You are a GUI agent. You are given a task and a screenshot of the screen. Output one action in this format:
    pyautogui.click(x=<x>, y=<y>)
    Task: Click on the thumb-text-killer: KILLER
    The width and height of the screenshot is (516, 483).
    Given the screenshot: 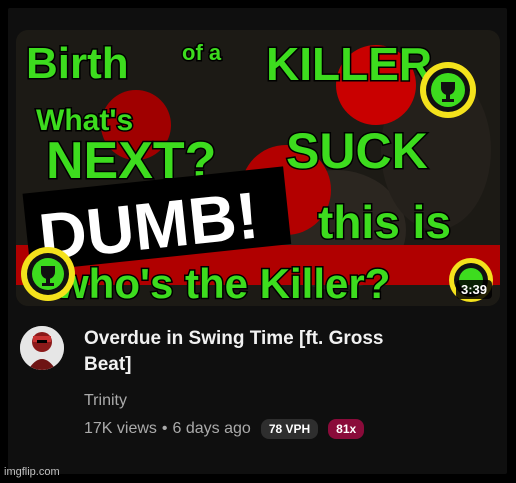 What is the action you would take?
    pyautogui.click(x=349, y=64)
    